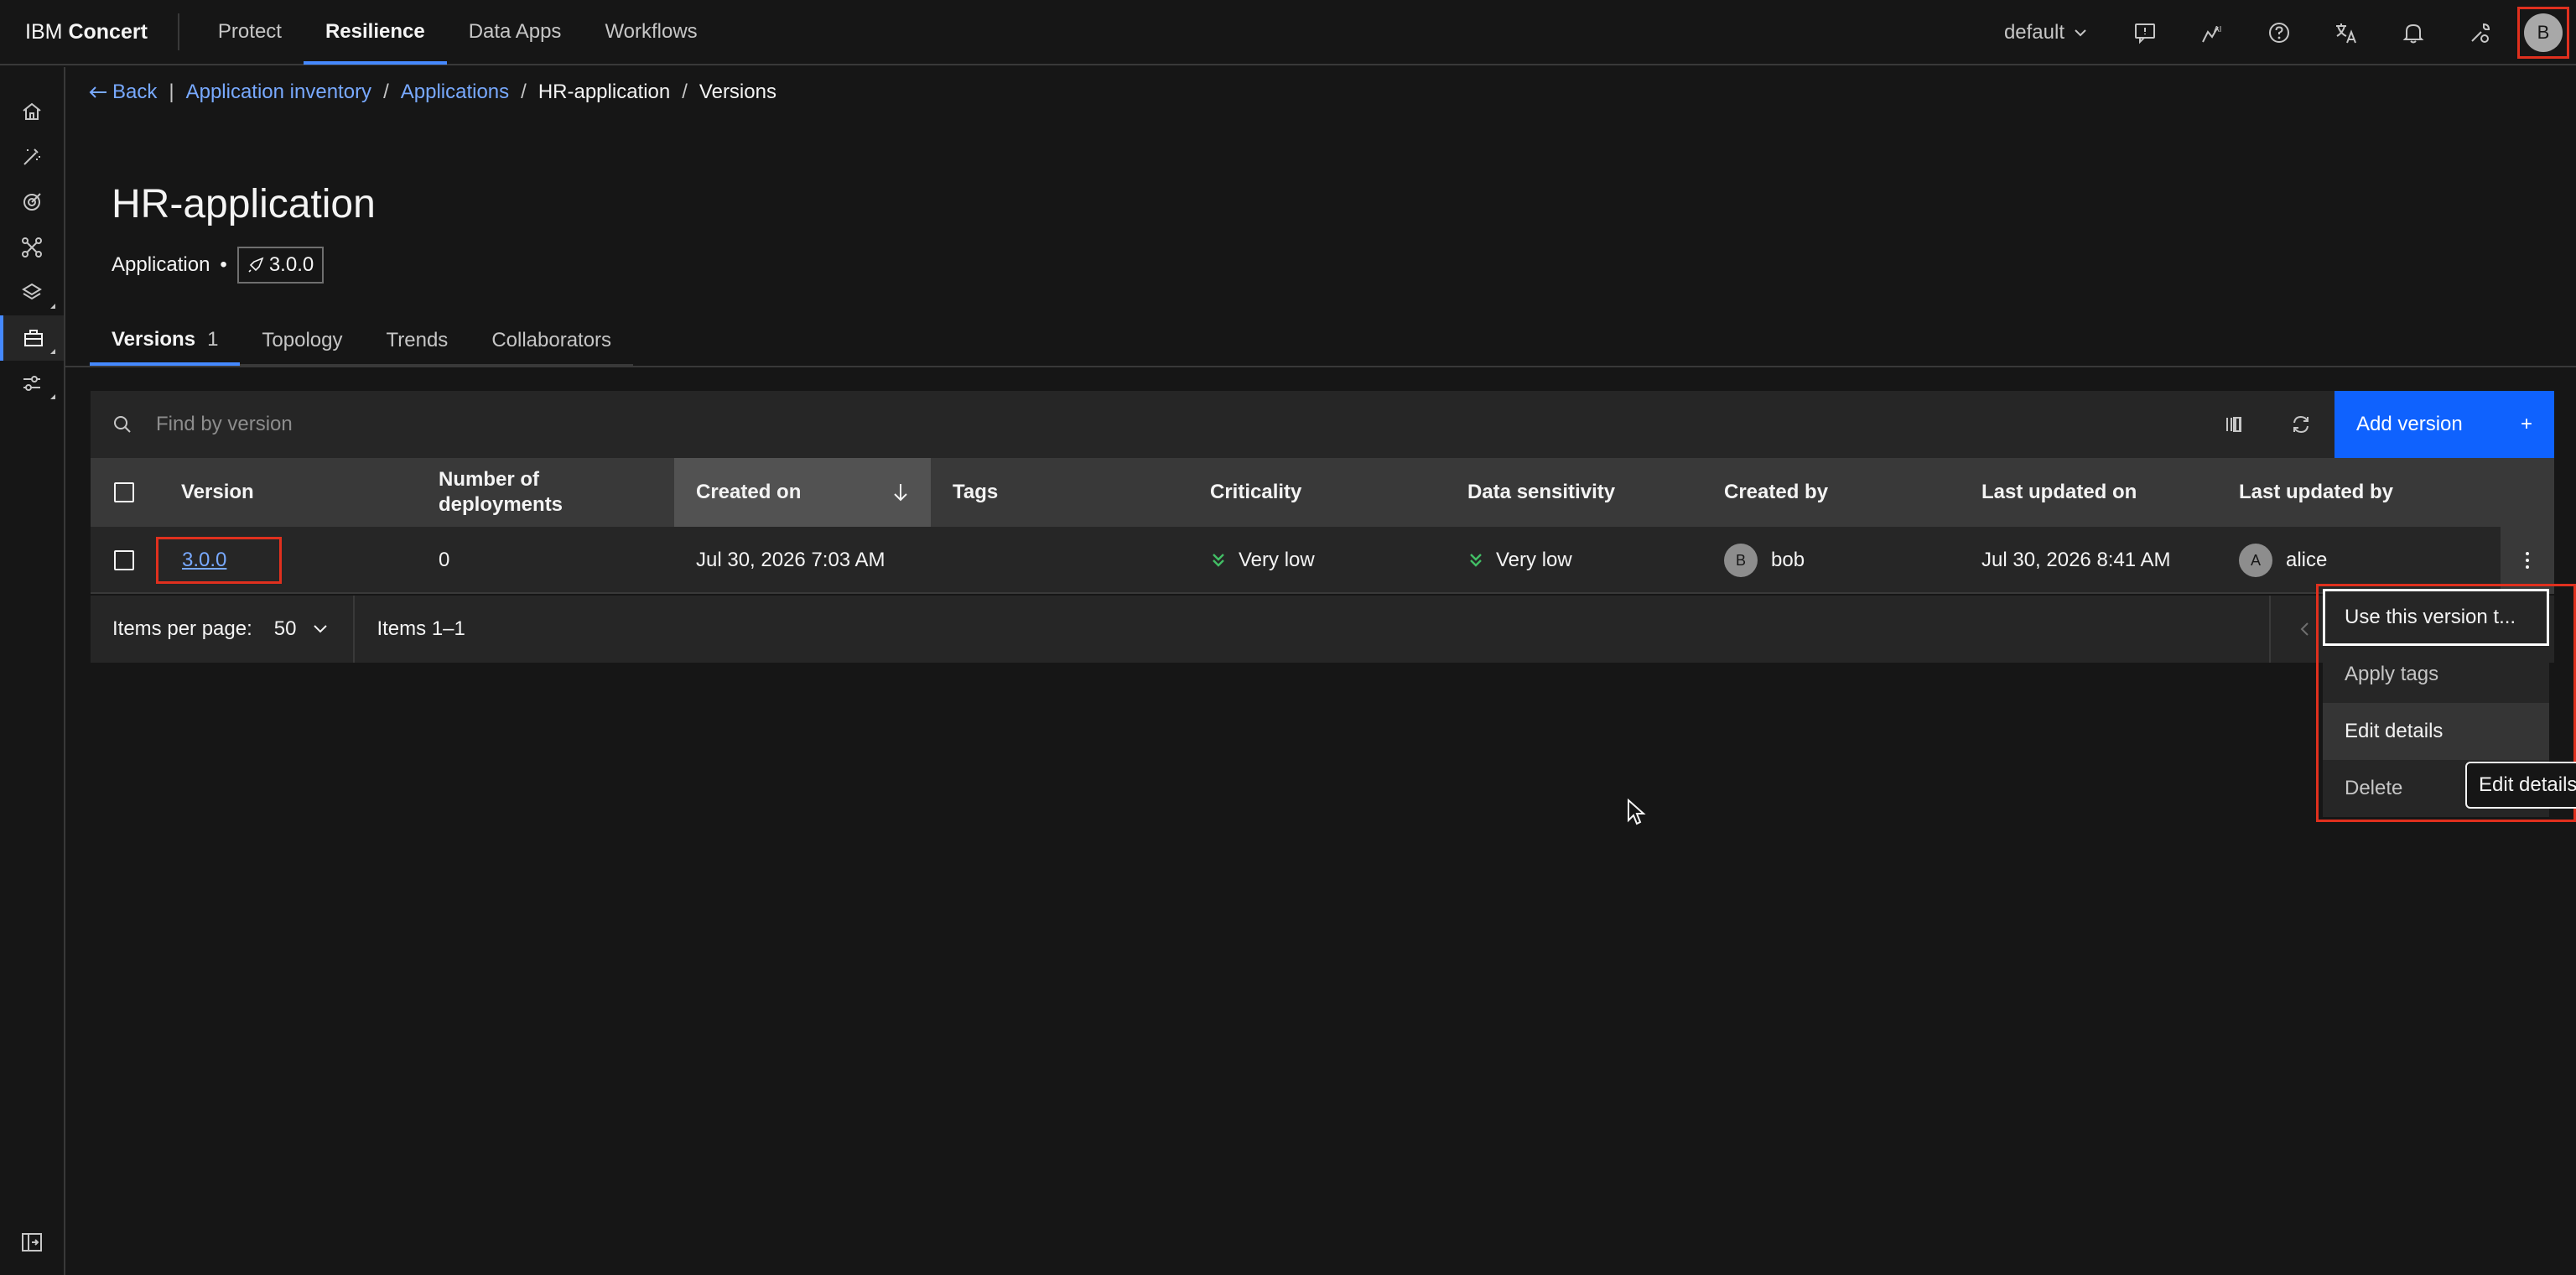 This screenshot has height=1275, width=2576. I want to click on tenant-selector: default, so click(2045, 32).